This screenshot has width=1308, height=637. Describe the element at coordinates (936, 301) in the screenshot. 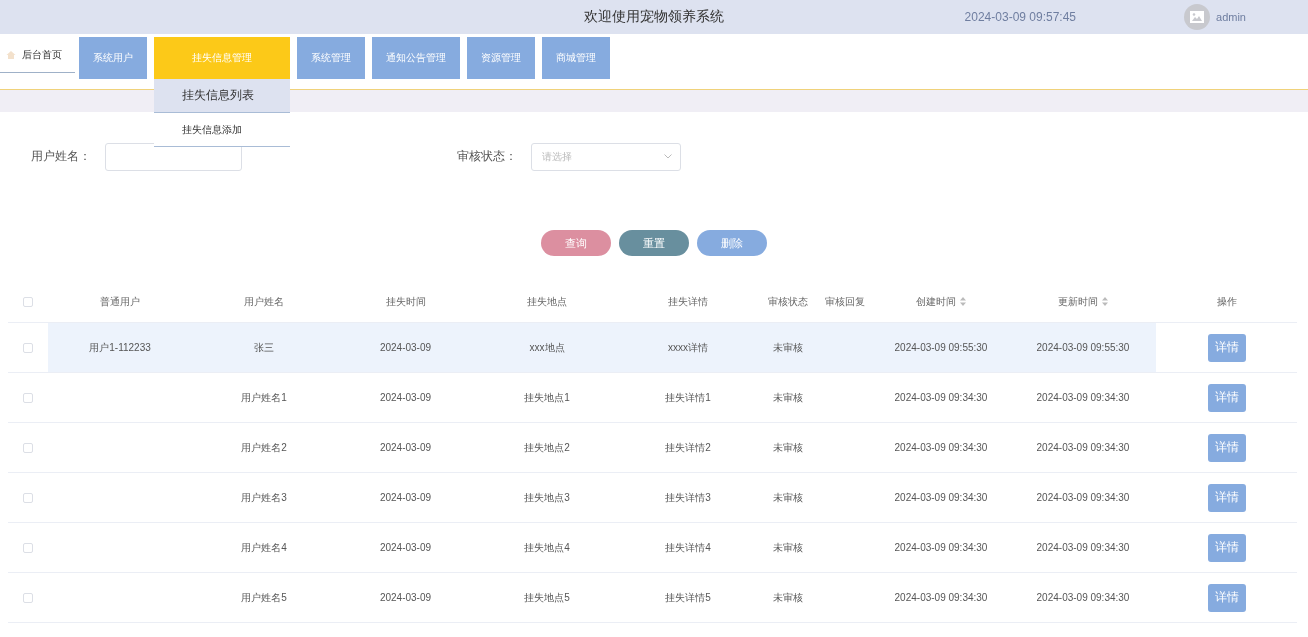

I see `column-header: 创建时间` at that location.